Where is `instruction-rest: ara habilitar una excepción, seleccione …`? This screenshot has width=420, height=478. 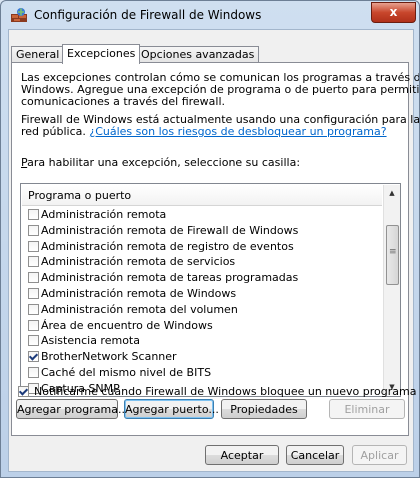 instruction-rest: ara habilitar una excepción, seleccione … is located at coordinates (164, 162).